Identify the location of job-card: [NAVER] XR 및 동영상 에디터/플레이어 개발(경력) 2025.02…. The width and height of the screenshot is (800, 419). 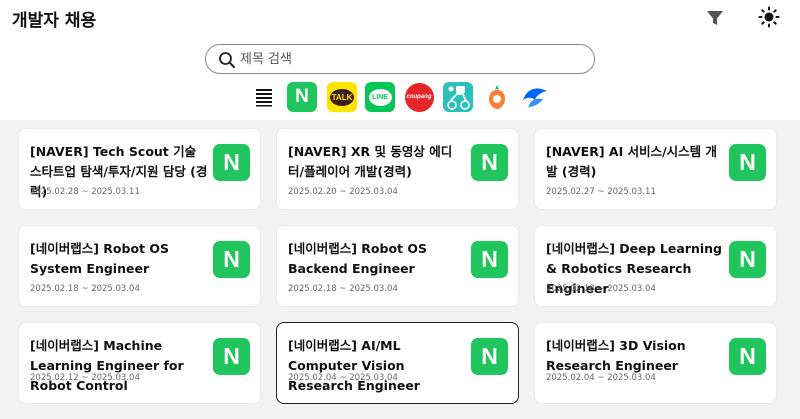
(397, 169).